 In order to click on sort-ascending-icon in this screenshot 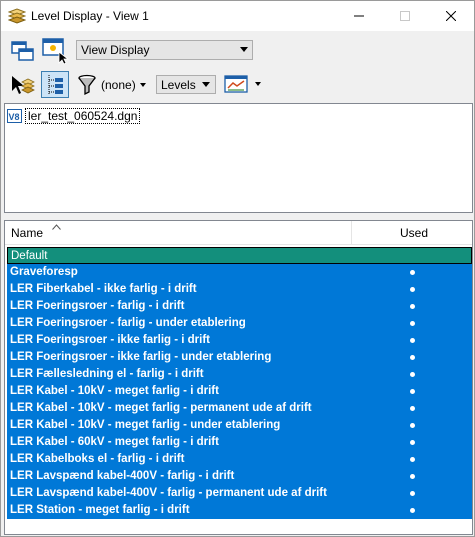, I will do `click(56, 227)`.